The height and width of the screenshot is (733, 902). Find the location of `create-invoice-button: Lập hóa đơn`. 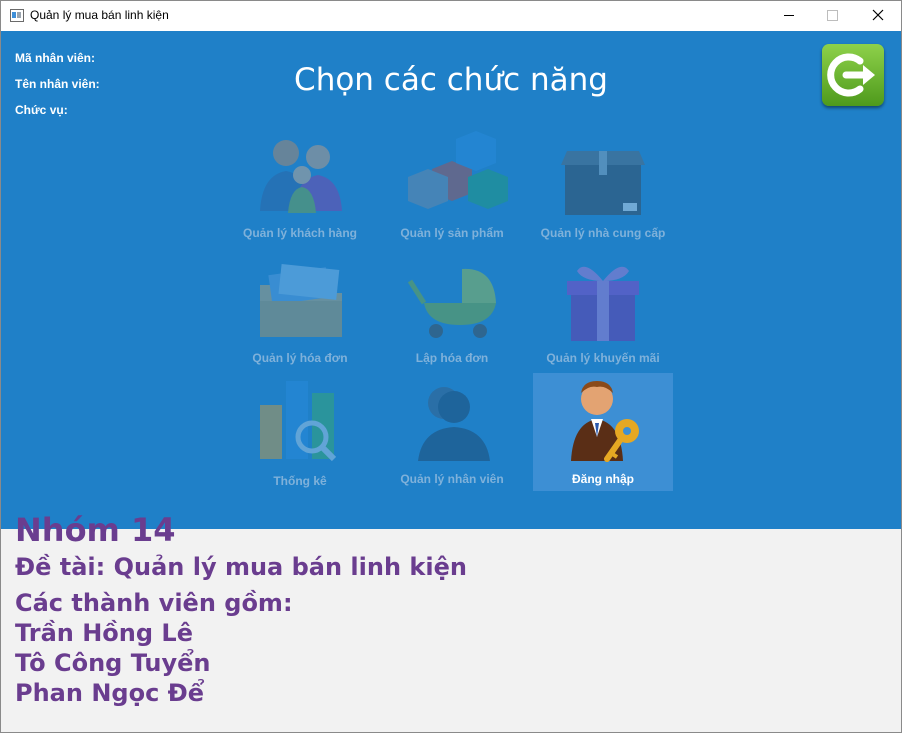

create-invoice-button: Lập hóa đơn is located at coordinates (452, 312).